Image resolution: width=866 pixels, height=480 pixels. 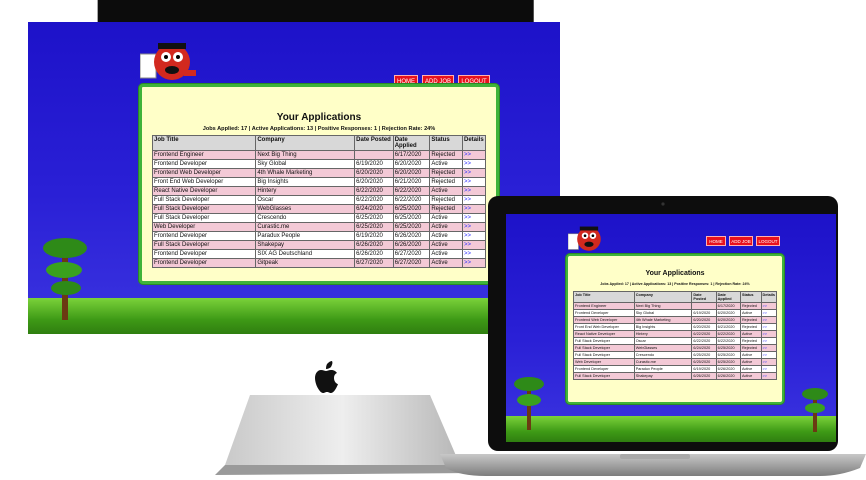 I want to click on macbook-base, so click(x=653, y=465).